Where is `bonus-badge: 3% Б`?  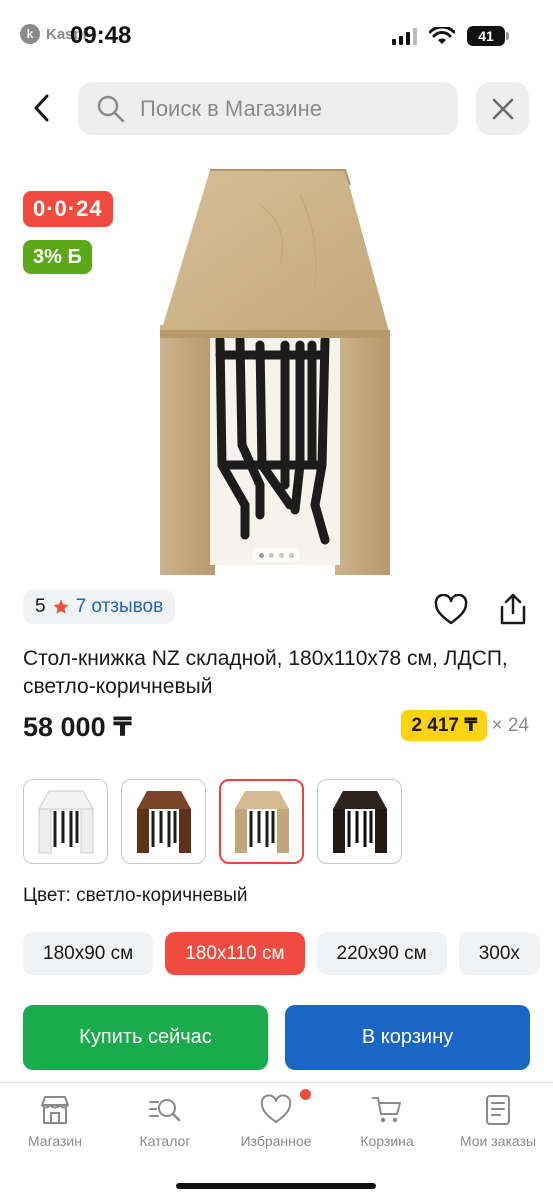 bonus-badge: 3% Б is located at coordinates (57, 257).